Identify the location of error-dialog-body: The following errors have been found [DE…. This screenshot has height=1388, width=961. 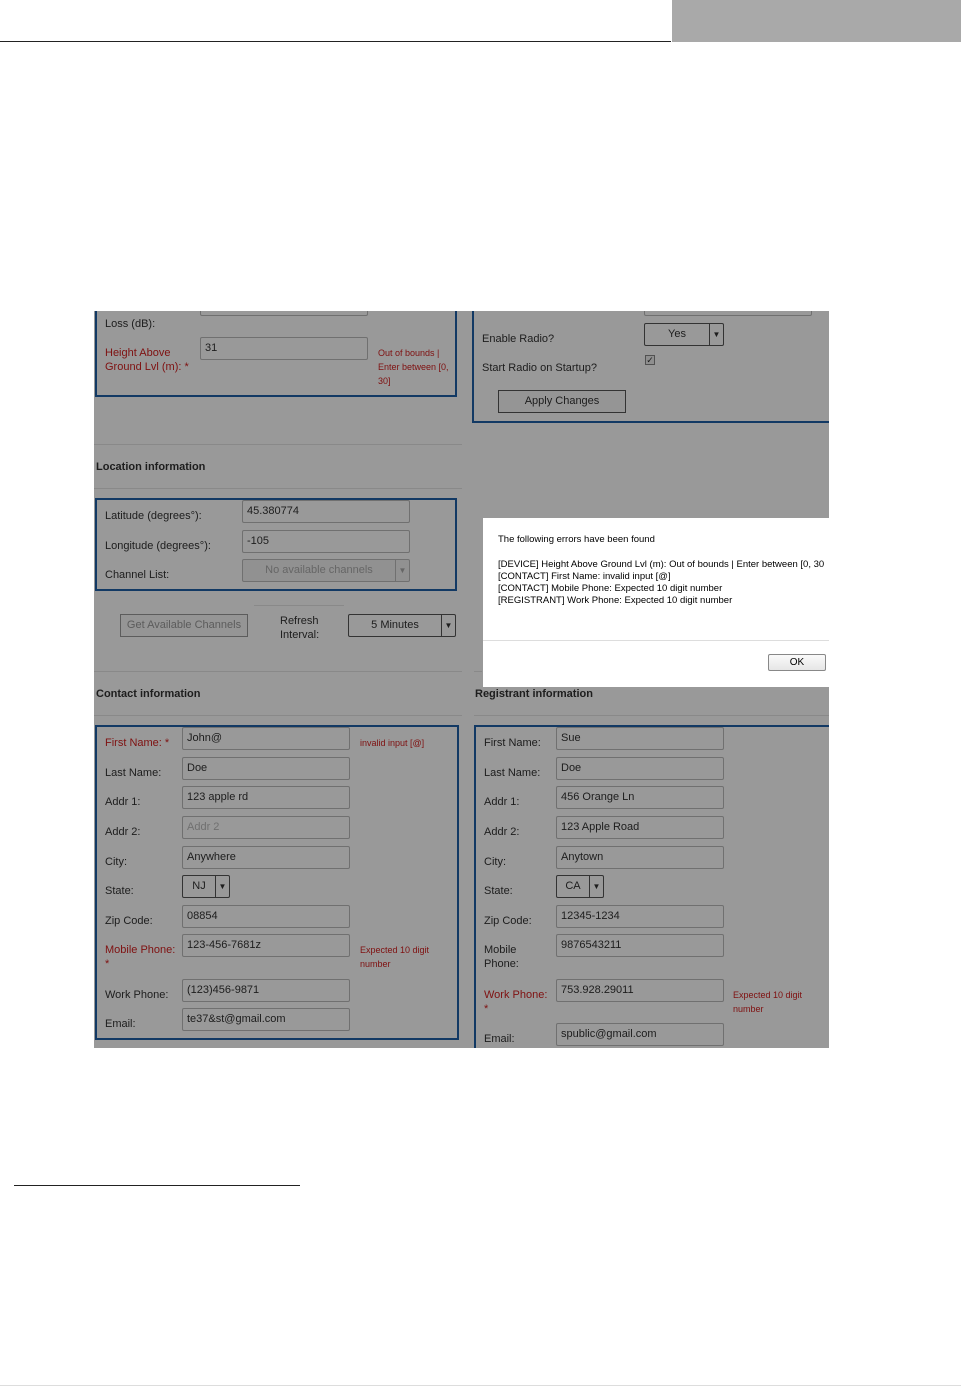
(663, 570).